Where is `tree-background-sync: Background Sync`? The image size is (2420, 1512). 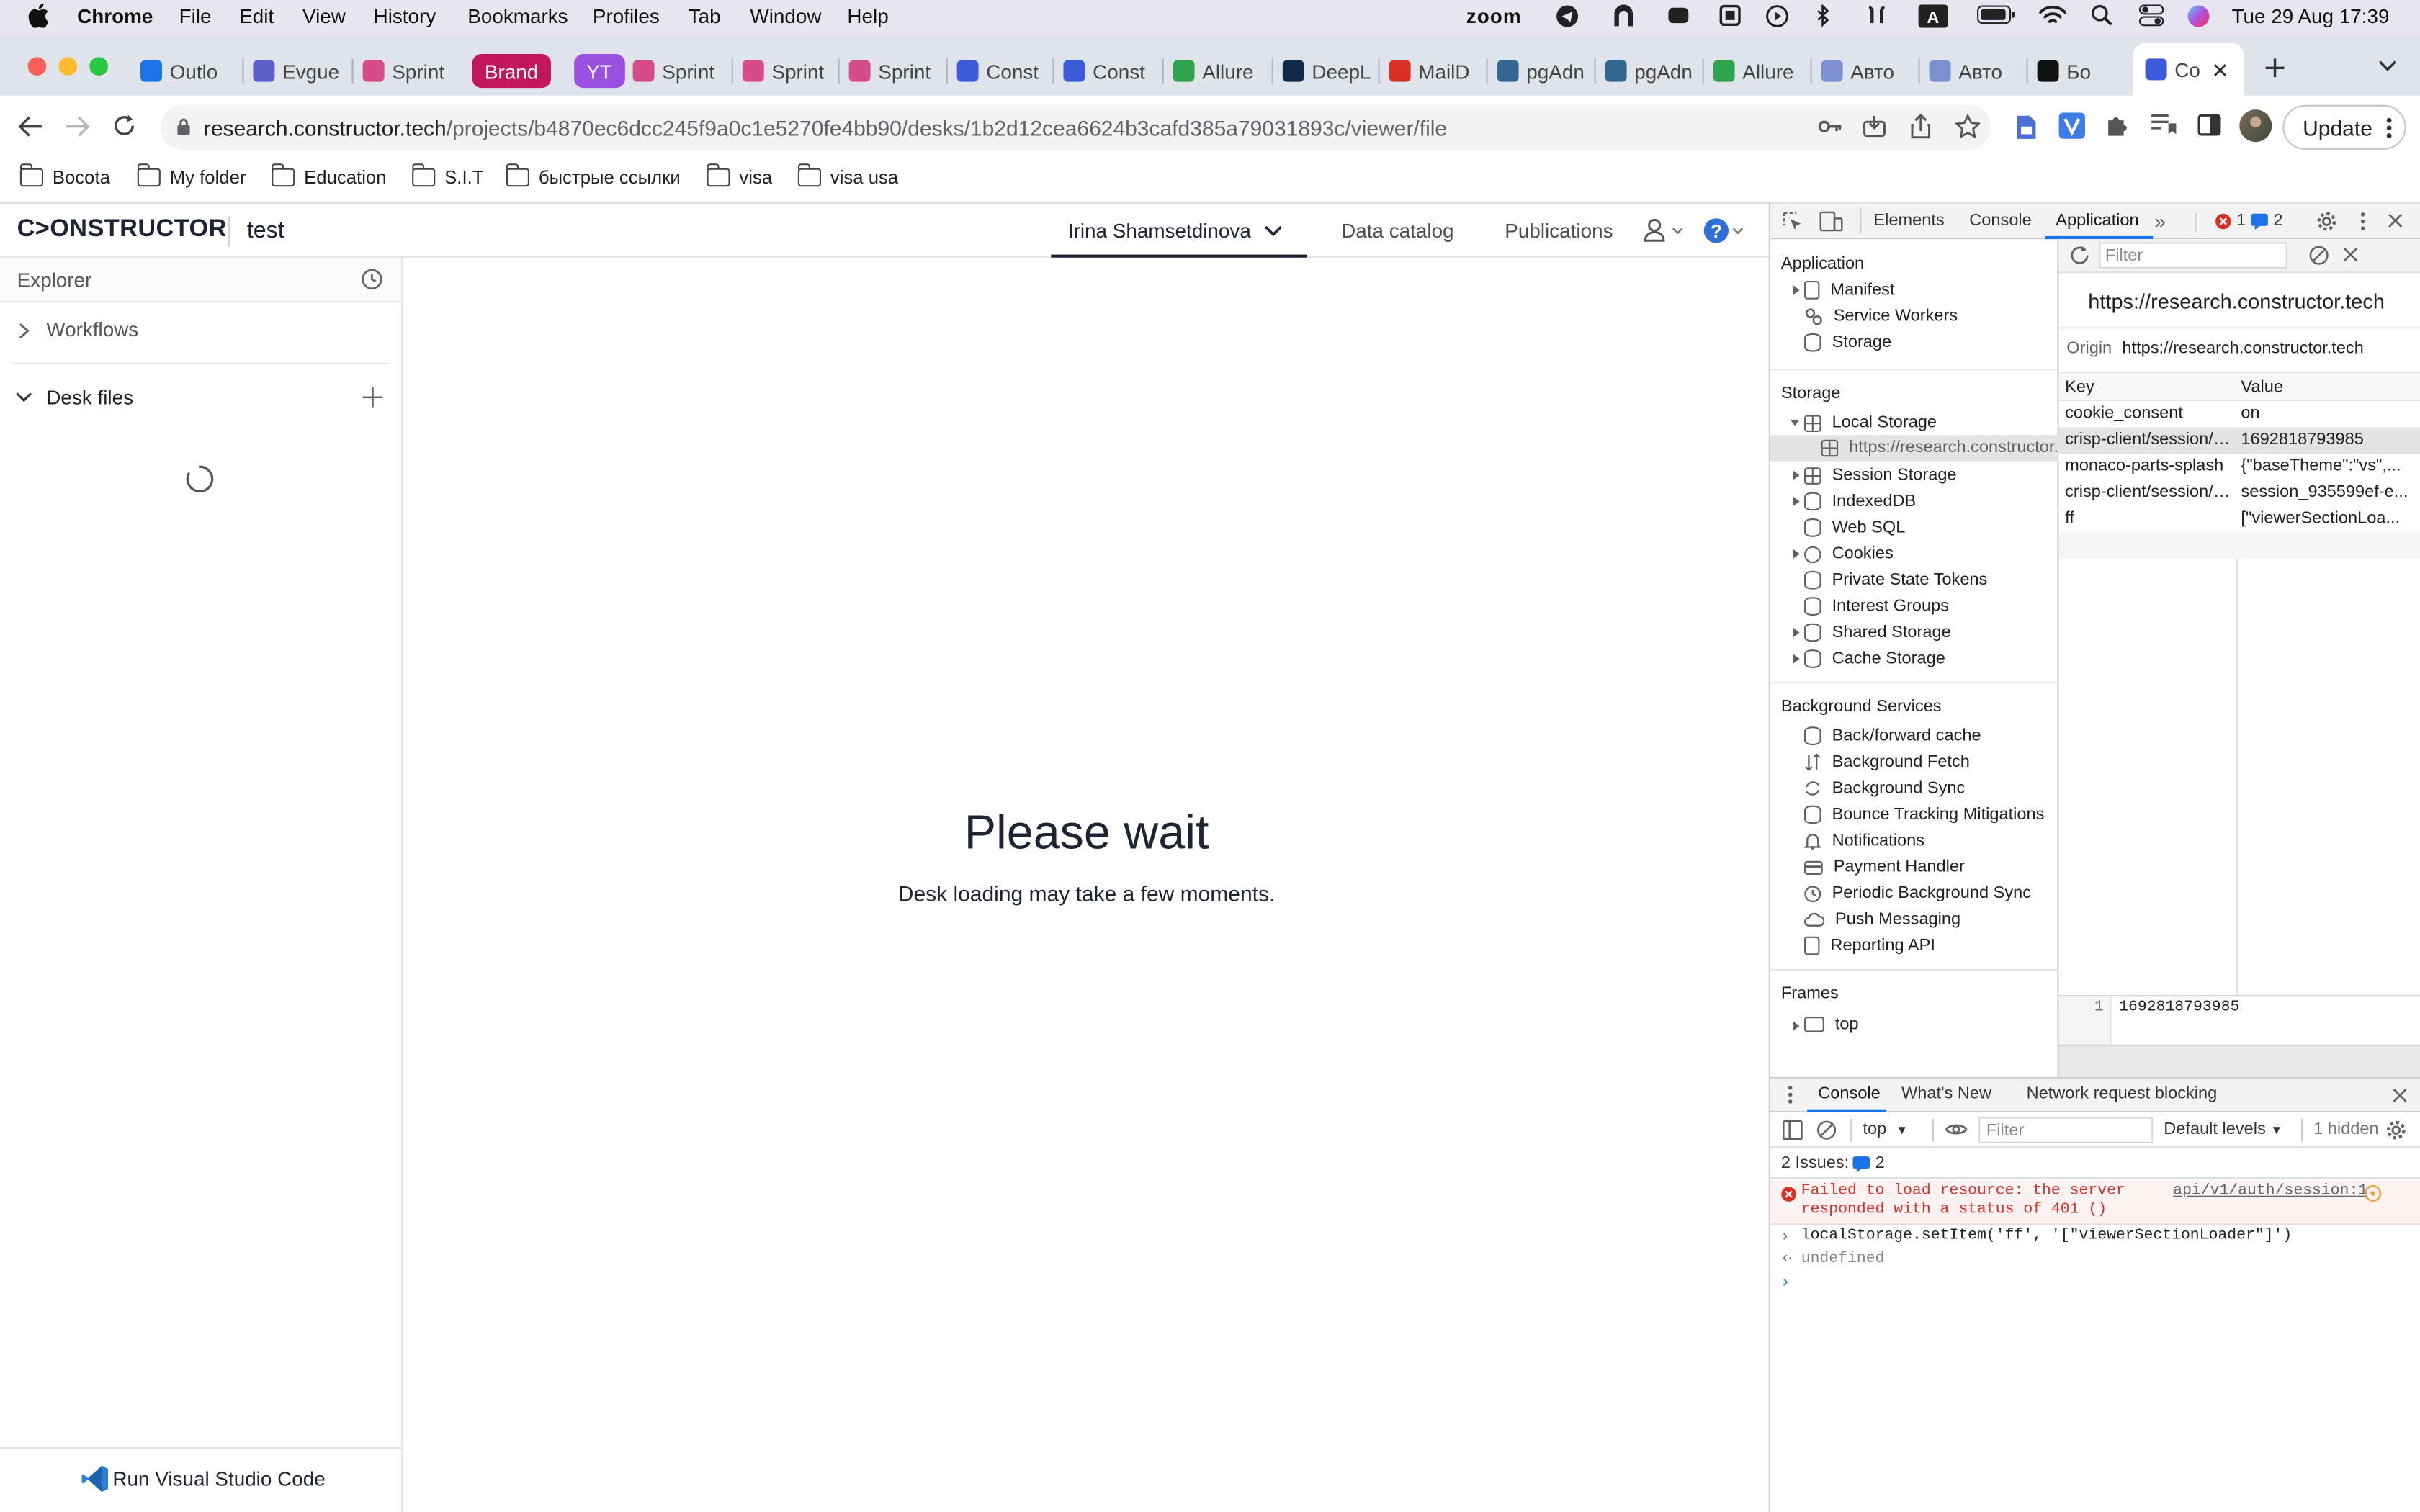
tree-background-sync: Background Sync is located at coordinates (1884, 788).